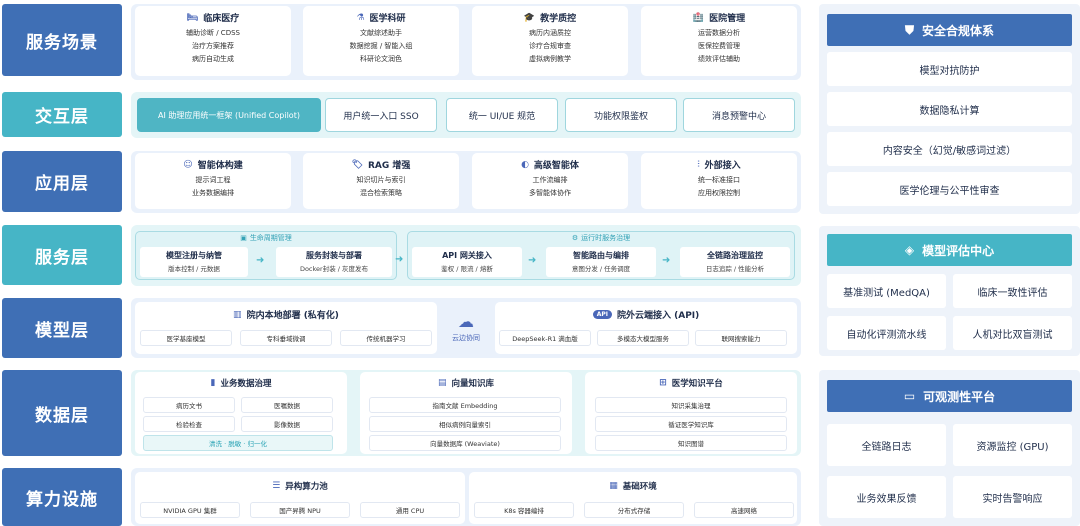  What do you see at coordinates (213, 383) in the screenshot?
I see `bar-chart-icon: ▮` at bounding box center [213, 383].